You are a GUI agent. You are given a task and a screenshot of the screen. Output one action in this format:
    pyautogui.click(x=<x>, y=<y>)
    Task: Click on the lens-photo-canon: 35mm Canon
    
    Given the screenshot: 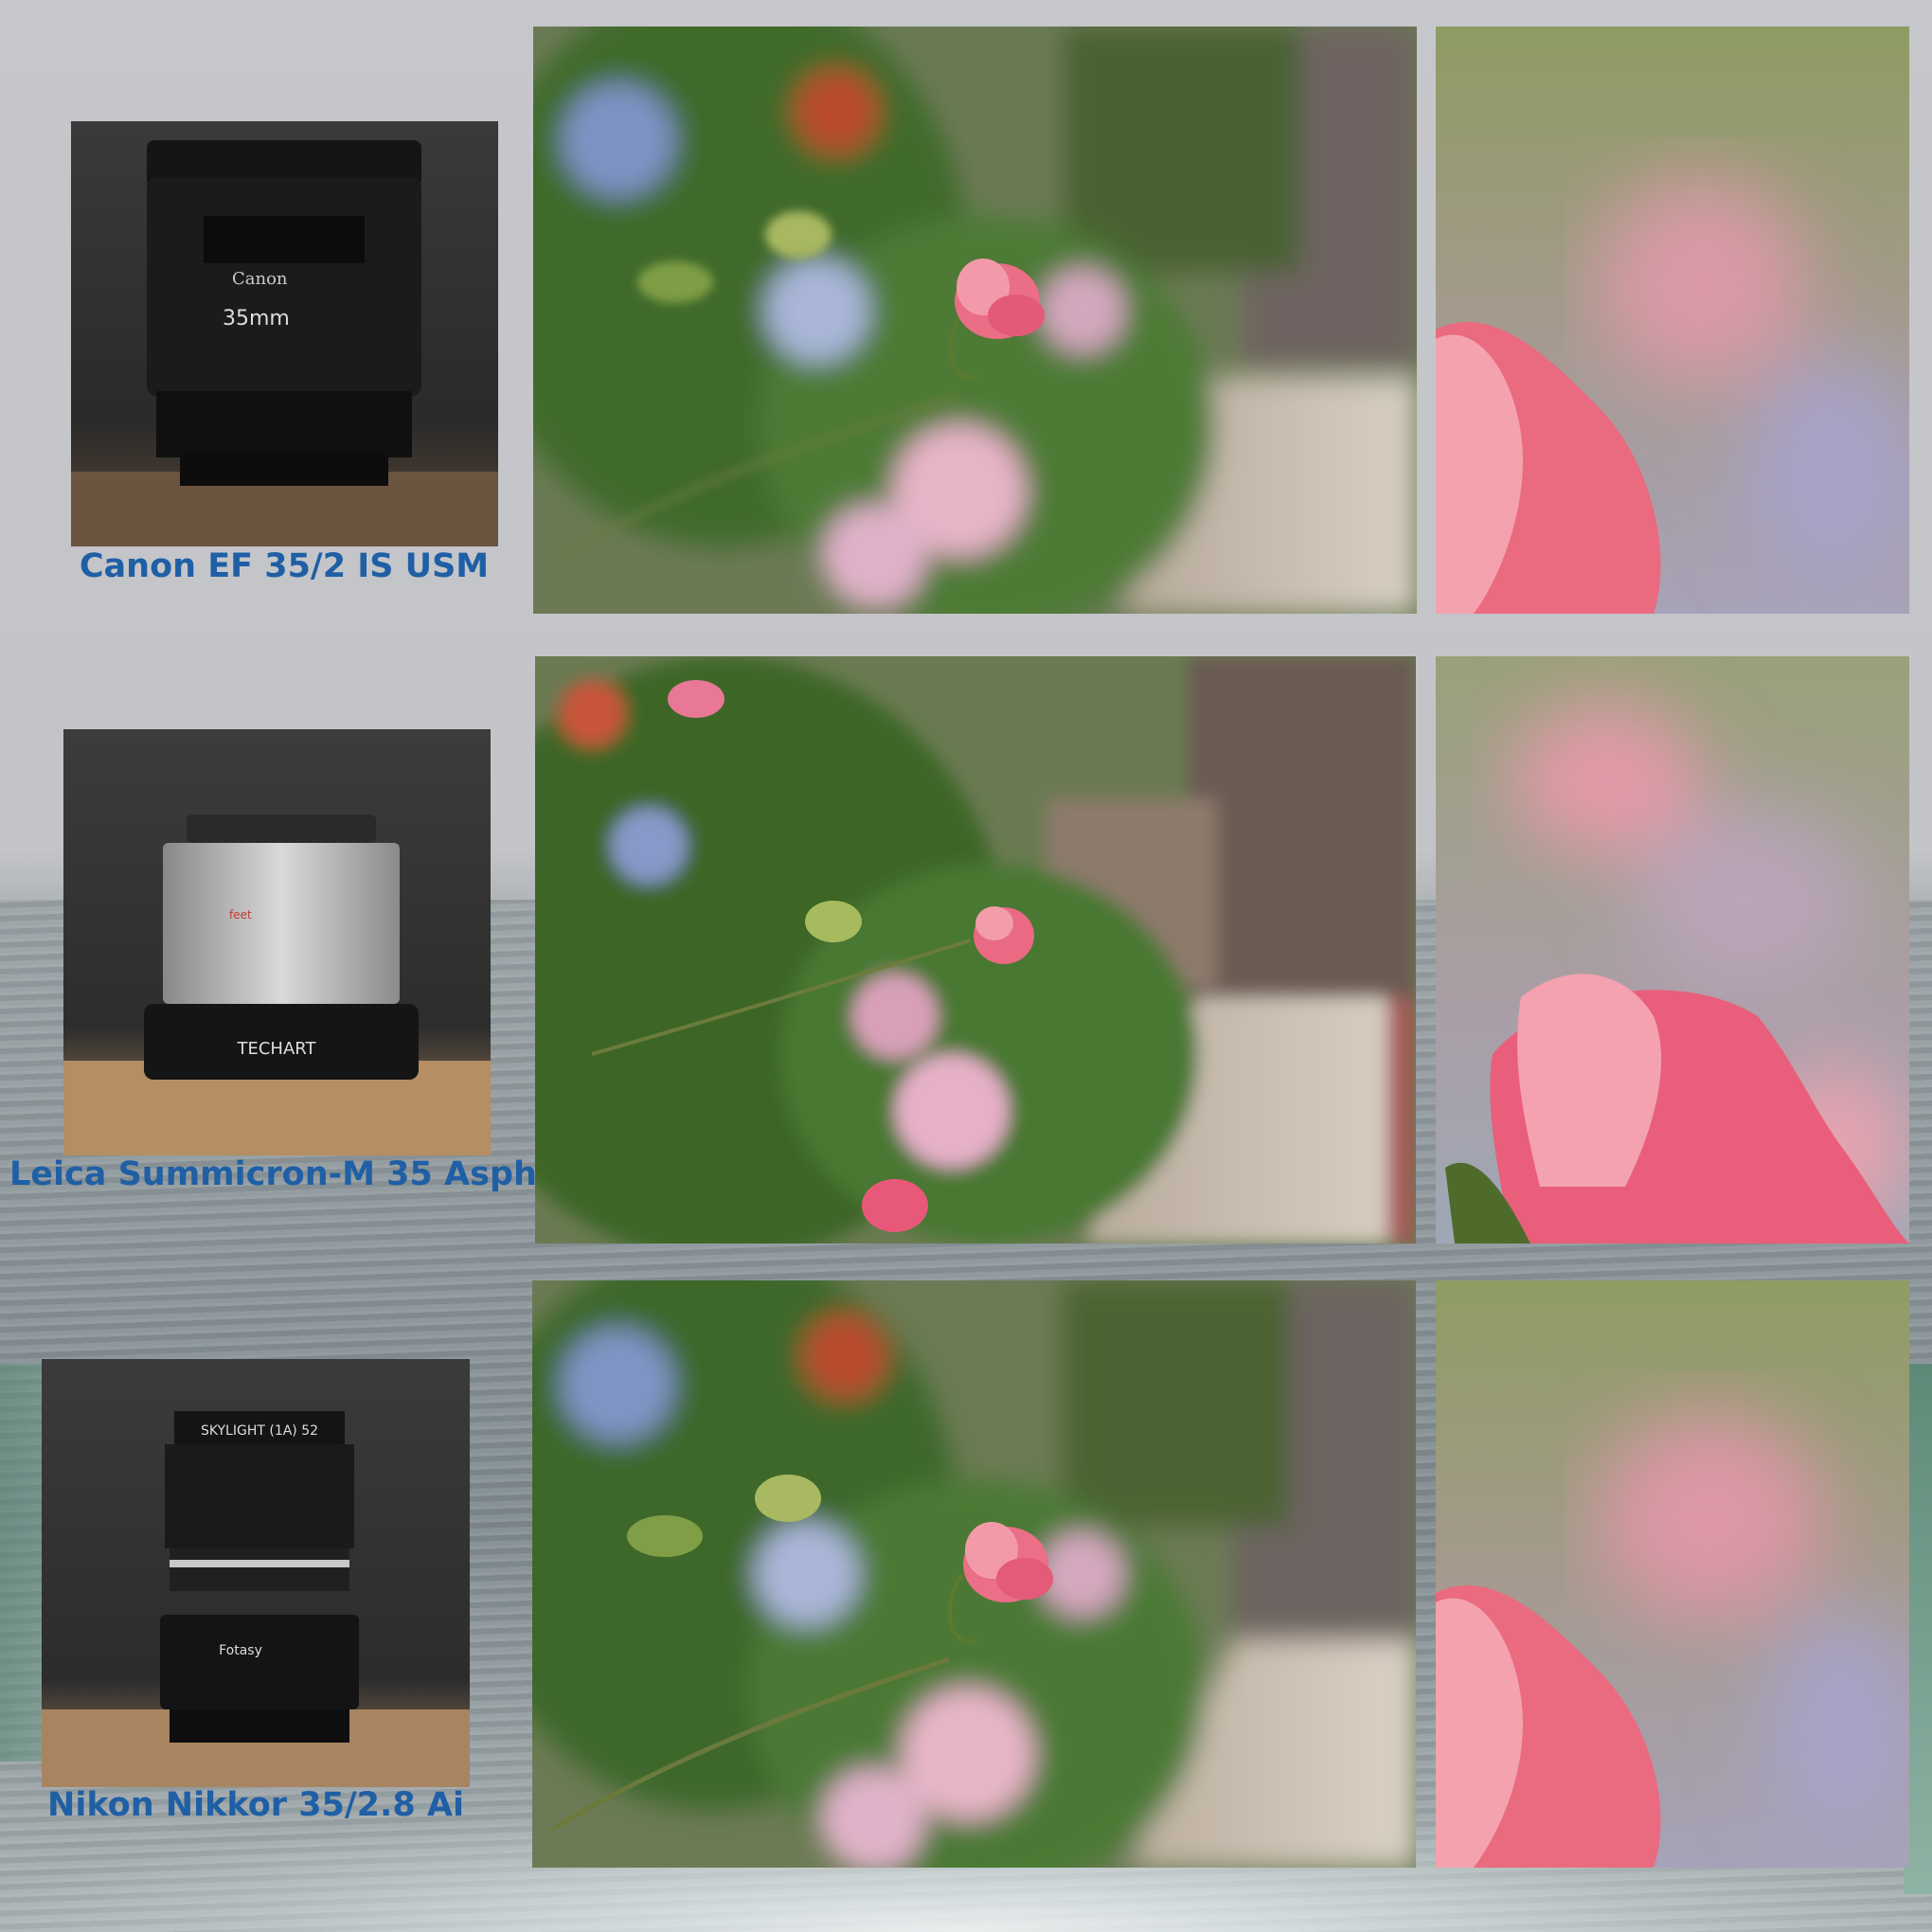 What is the action you would take?
    pyautogui.click(x=284, y=333)
    